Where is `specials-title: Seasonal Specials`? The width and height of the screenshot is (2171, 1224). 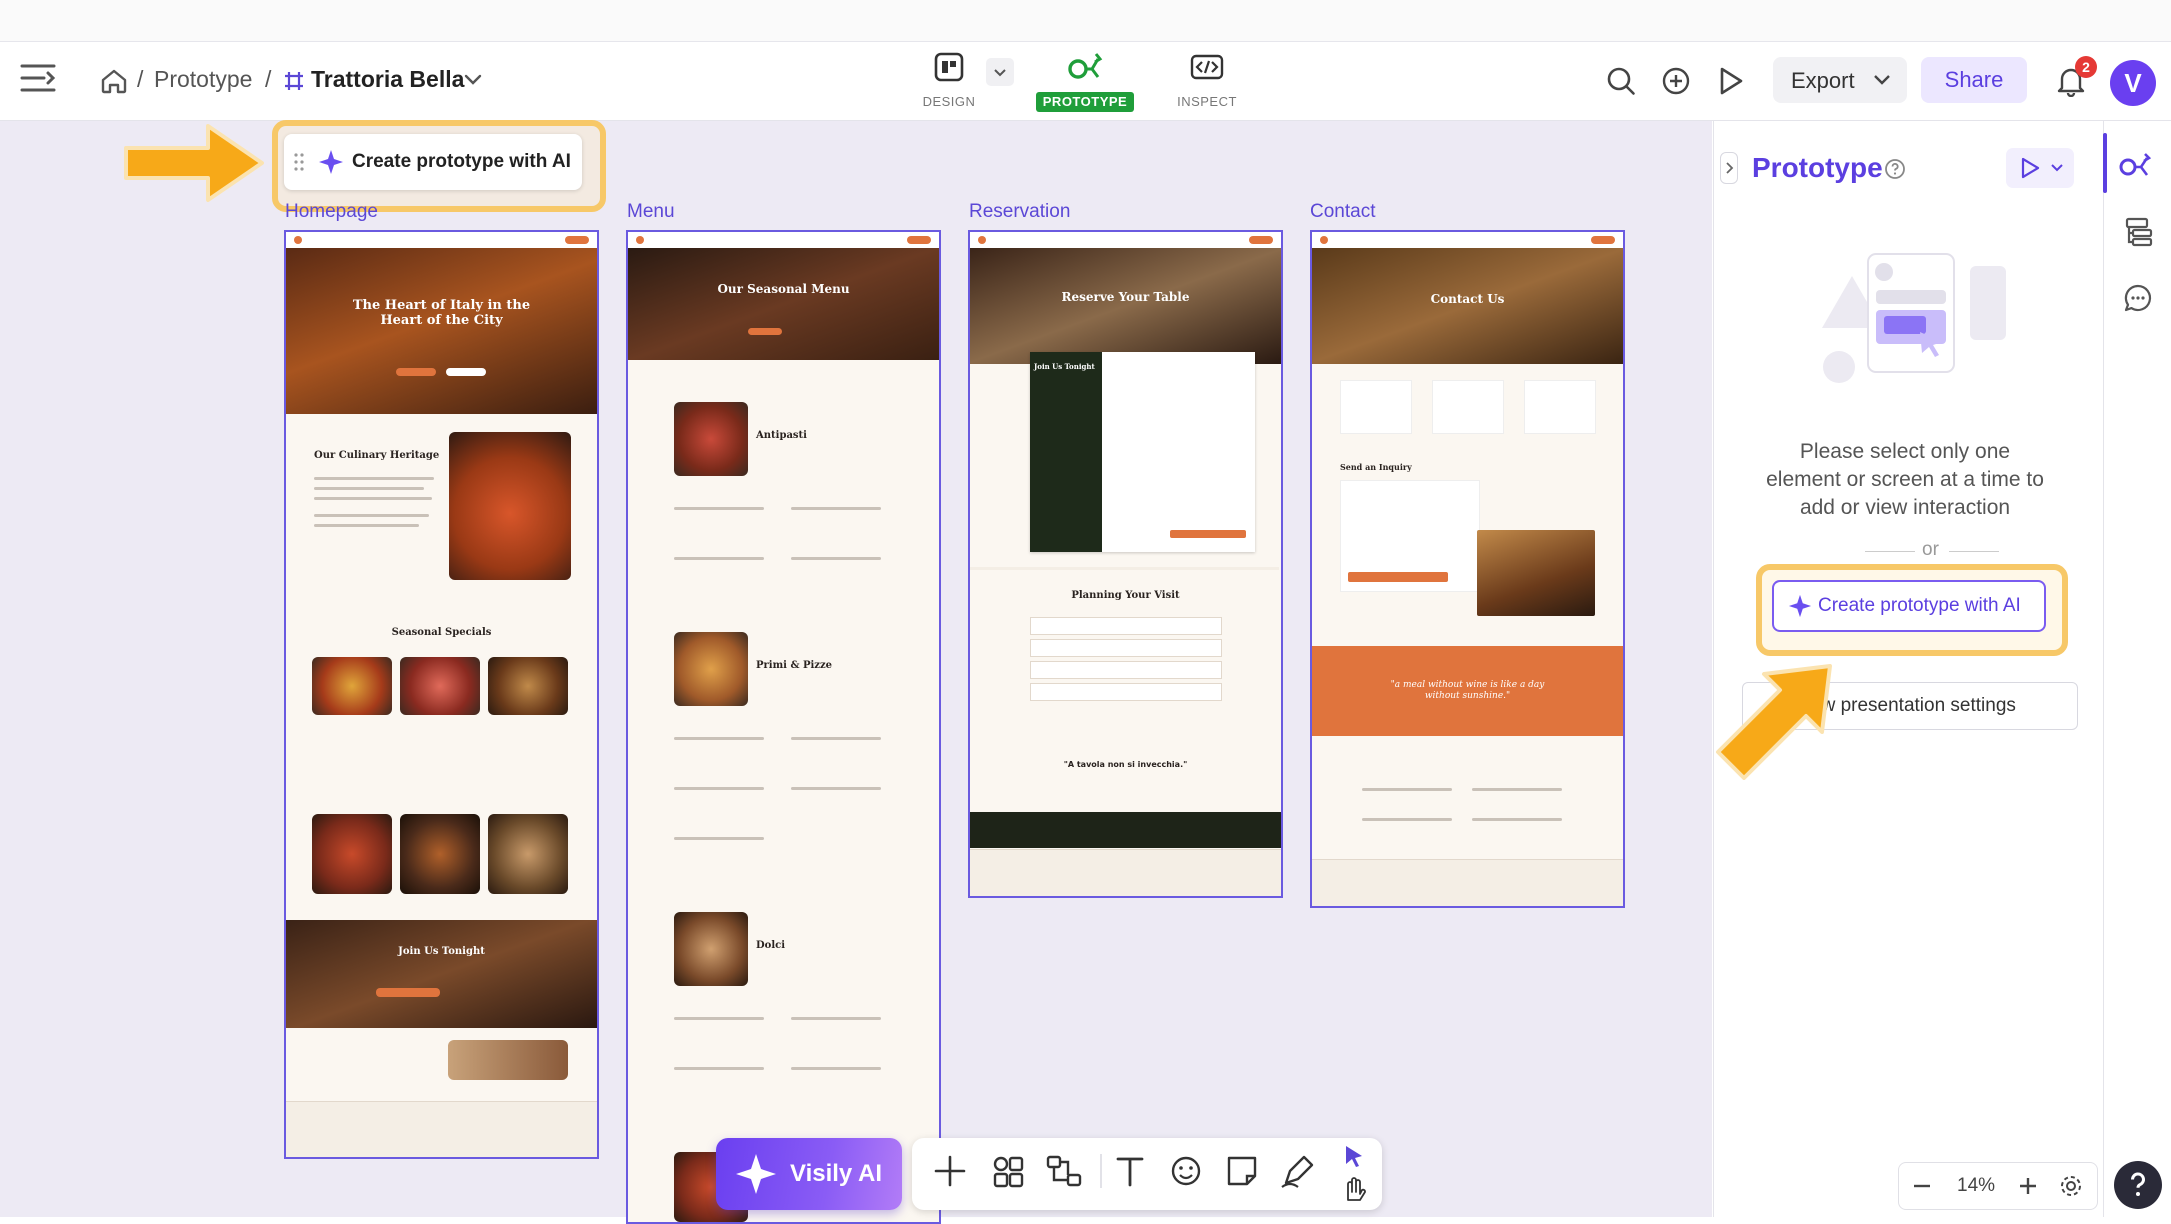
specials-title: Seasonal Specials is located at coordinates (441, 632).